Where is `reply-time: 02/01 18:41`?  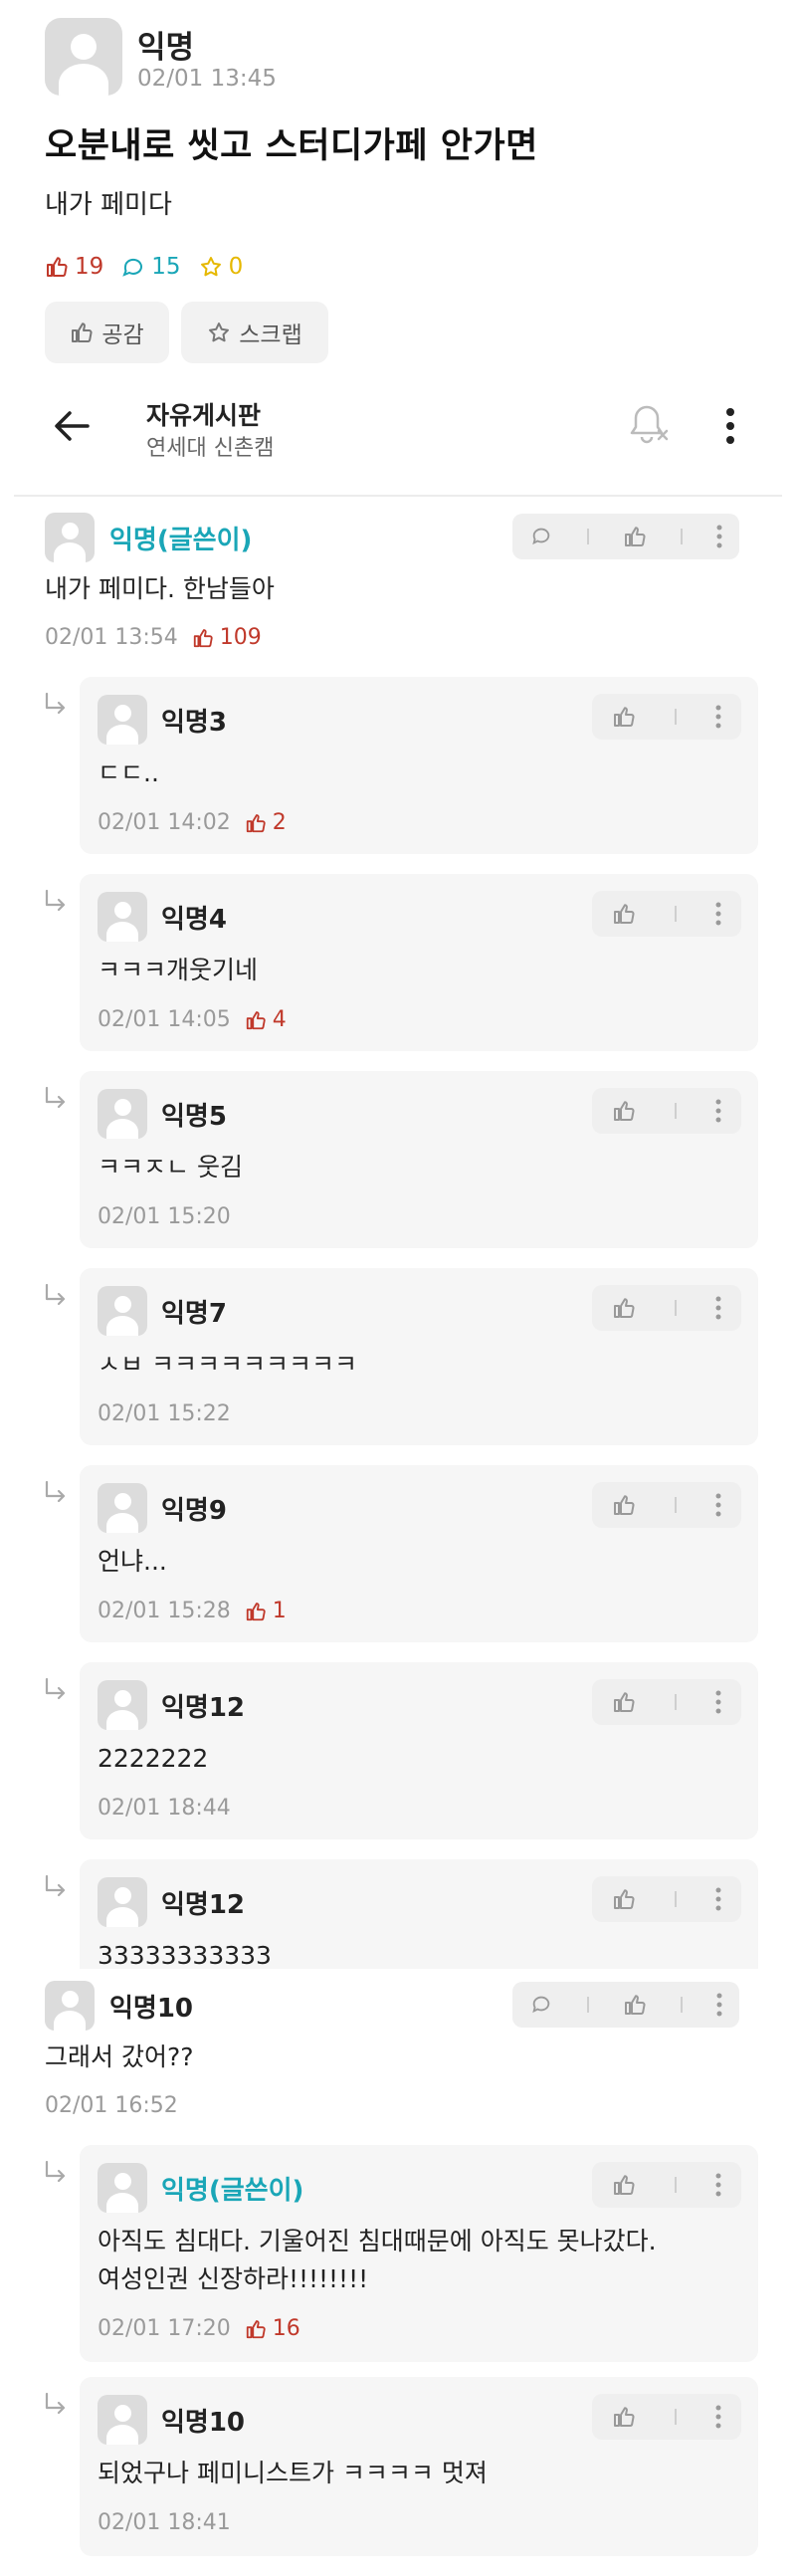
reply-time: 02/01 18:41 is located at coordinates (164, 2522).